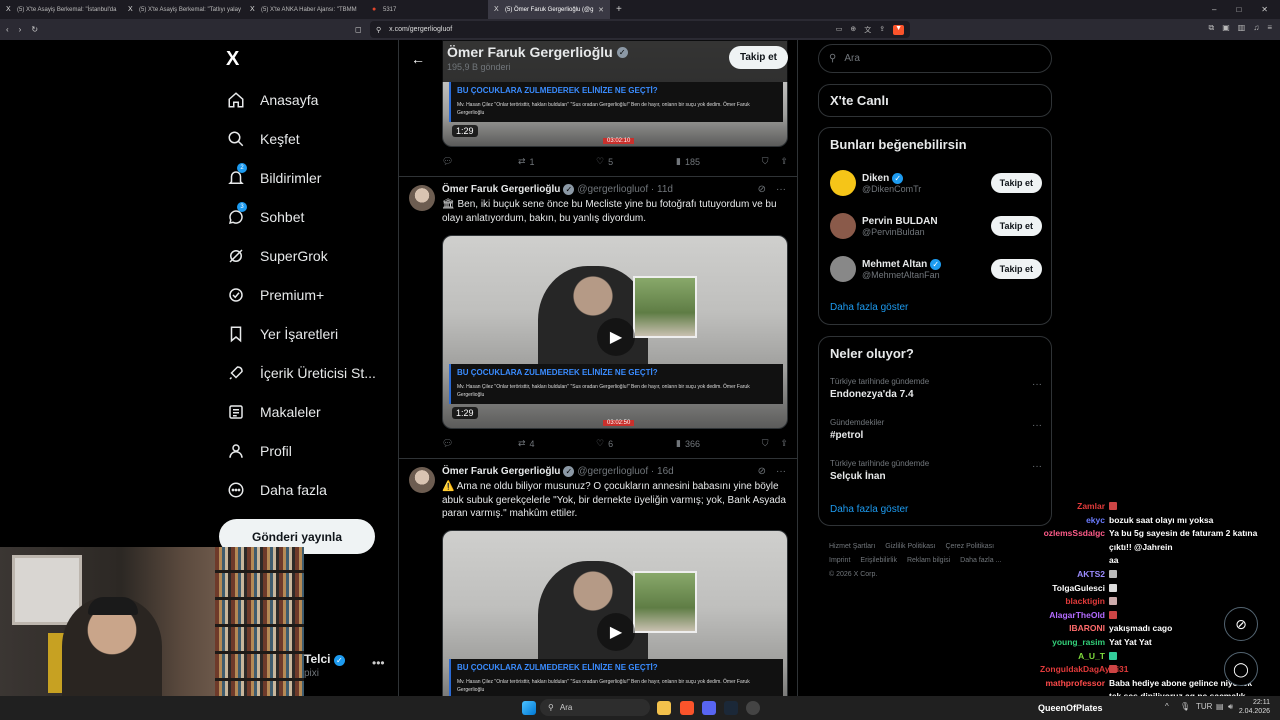  I want to click on sidebar-item-explore: Keşfet, so click(311, 138).